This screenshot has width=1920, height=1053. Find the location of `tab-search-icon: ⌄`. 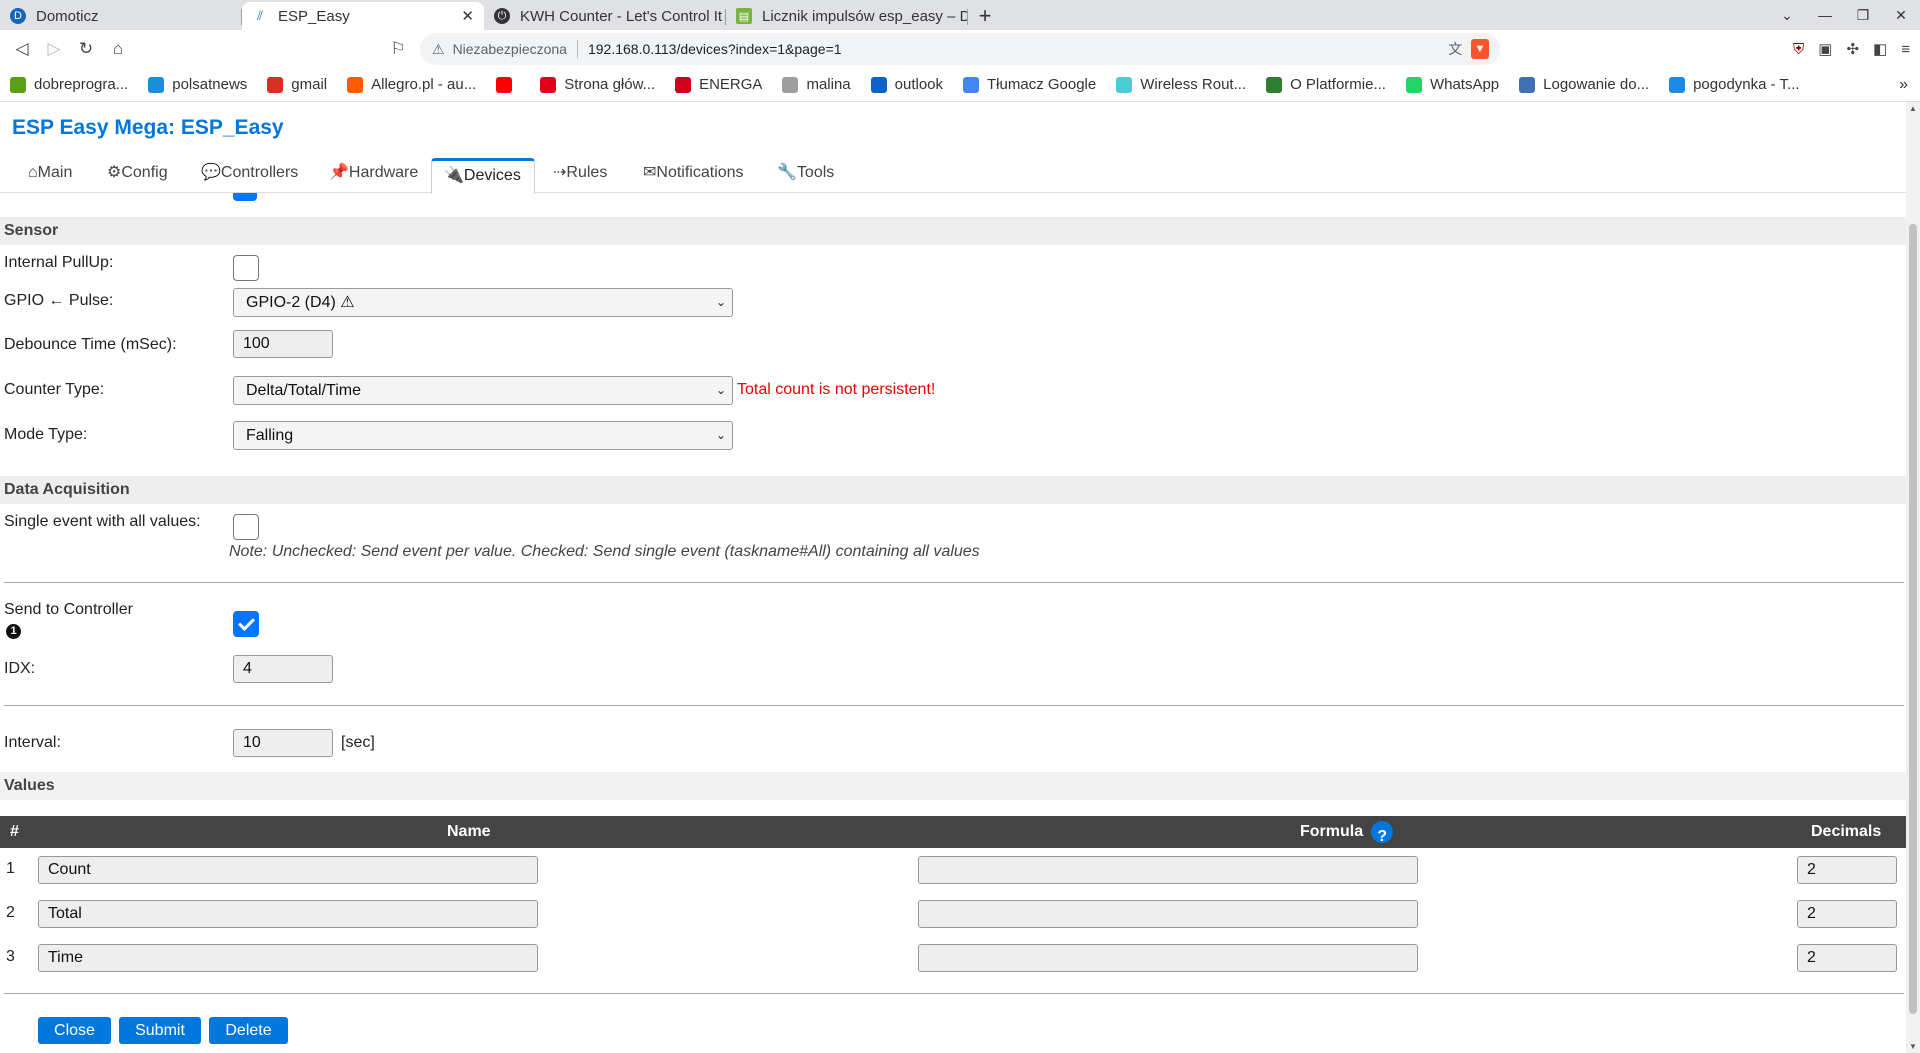

tab-search-icon: ⌄ is located at coordinates (1787, 15).